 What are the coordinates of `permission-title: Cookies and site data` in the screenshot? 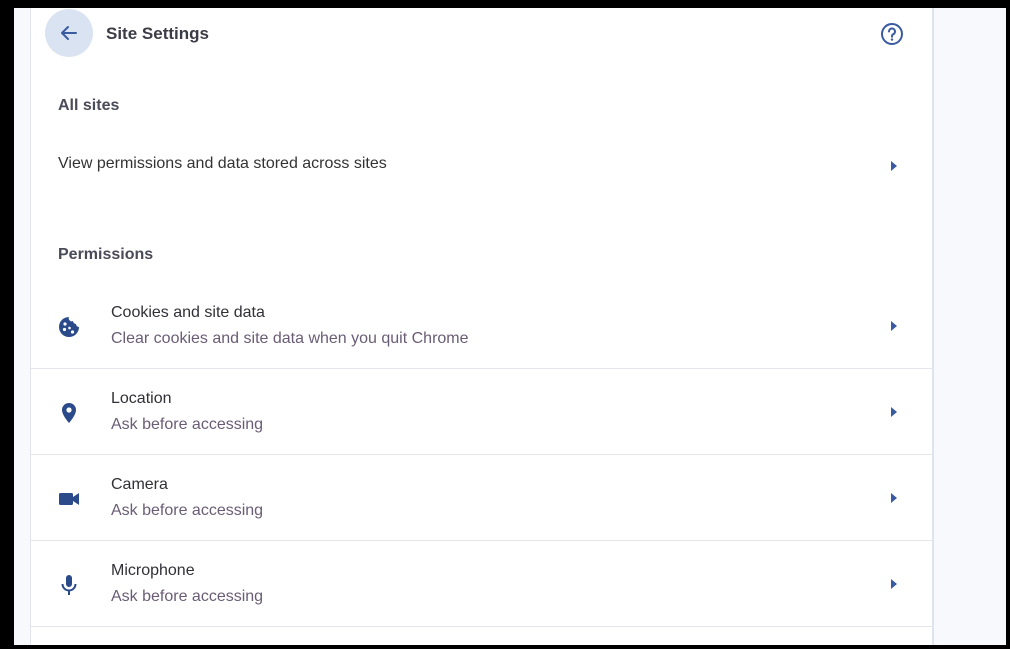 It's located at (188, 312).